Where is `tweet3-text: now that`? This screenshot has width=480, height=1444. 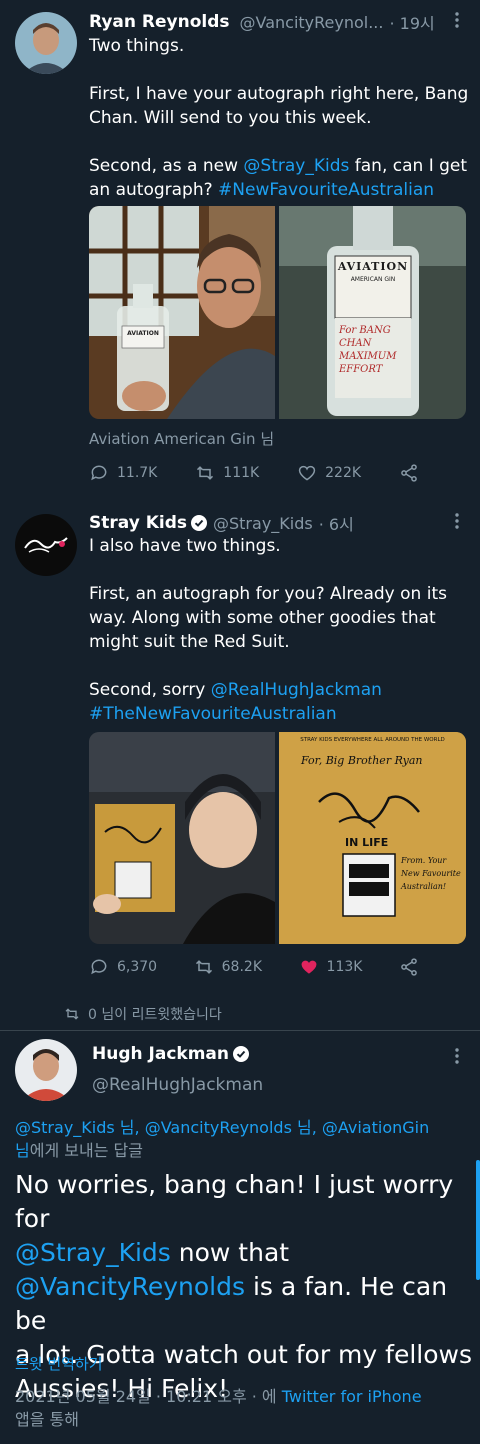
tweet3-text: now that is located at coordinates (230, 1252).